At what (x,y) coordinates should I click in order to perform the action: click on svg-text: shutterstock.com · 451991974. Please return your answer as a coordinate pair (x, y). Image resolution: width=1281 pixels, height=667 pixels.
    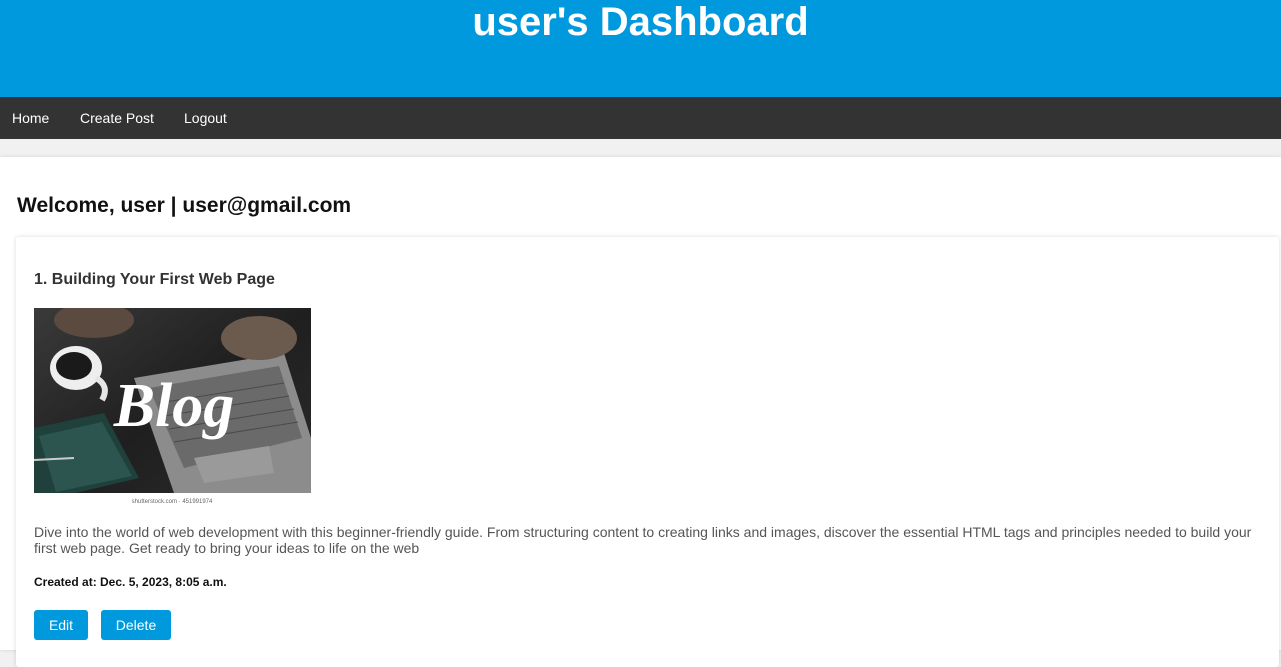
    Looking at the image, I should click on (172, 502).